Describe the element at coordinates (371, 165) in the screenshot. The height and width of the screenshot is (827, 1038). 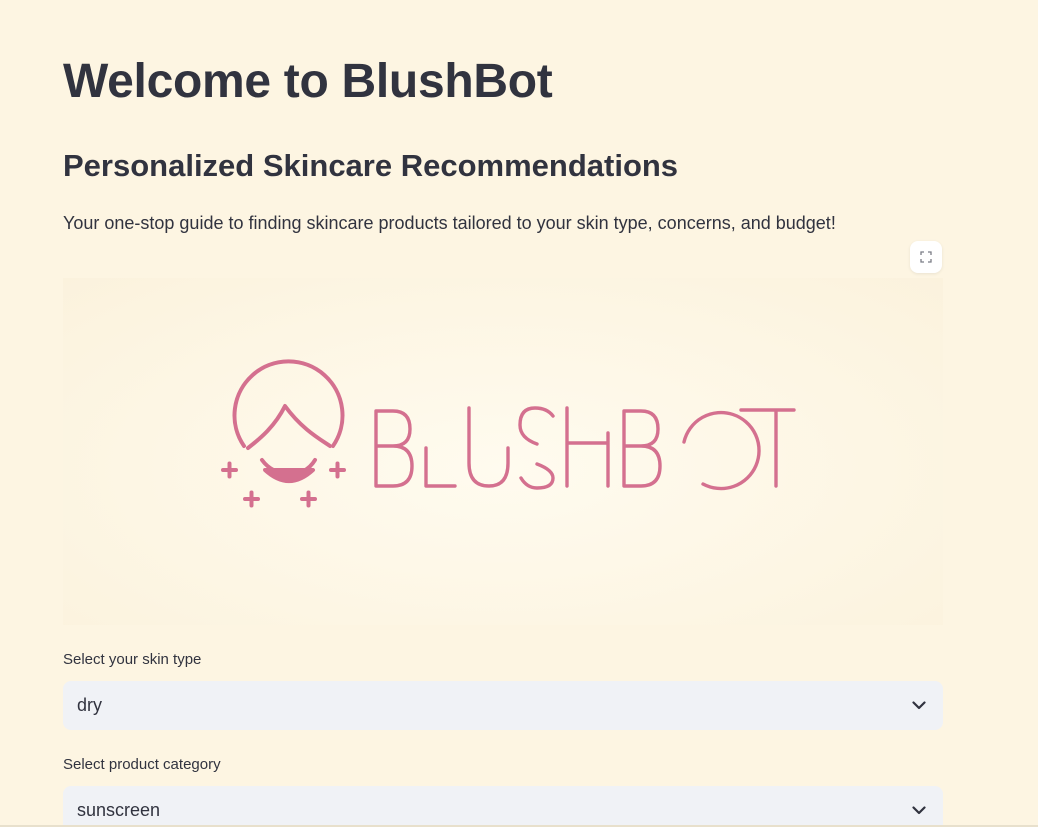
I see `page-subtitle: Personalized Skincare Recommendations` at that location.